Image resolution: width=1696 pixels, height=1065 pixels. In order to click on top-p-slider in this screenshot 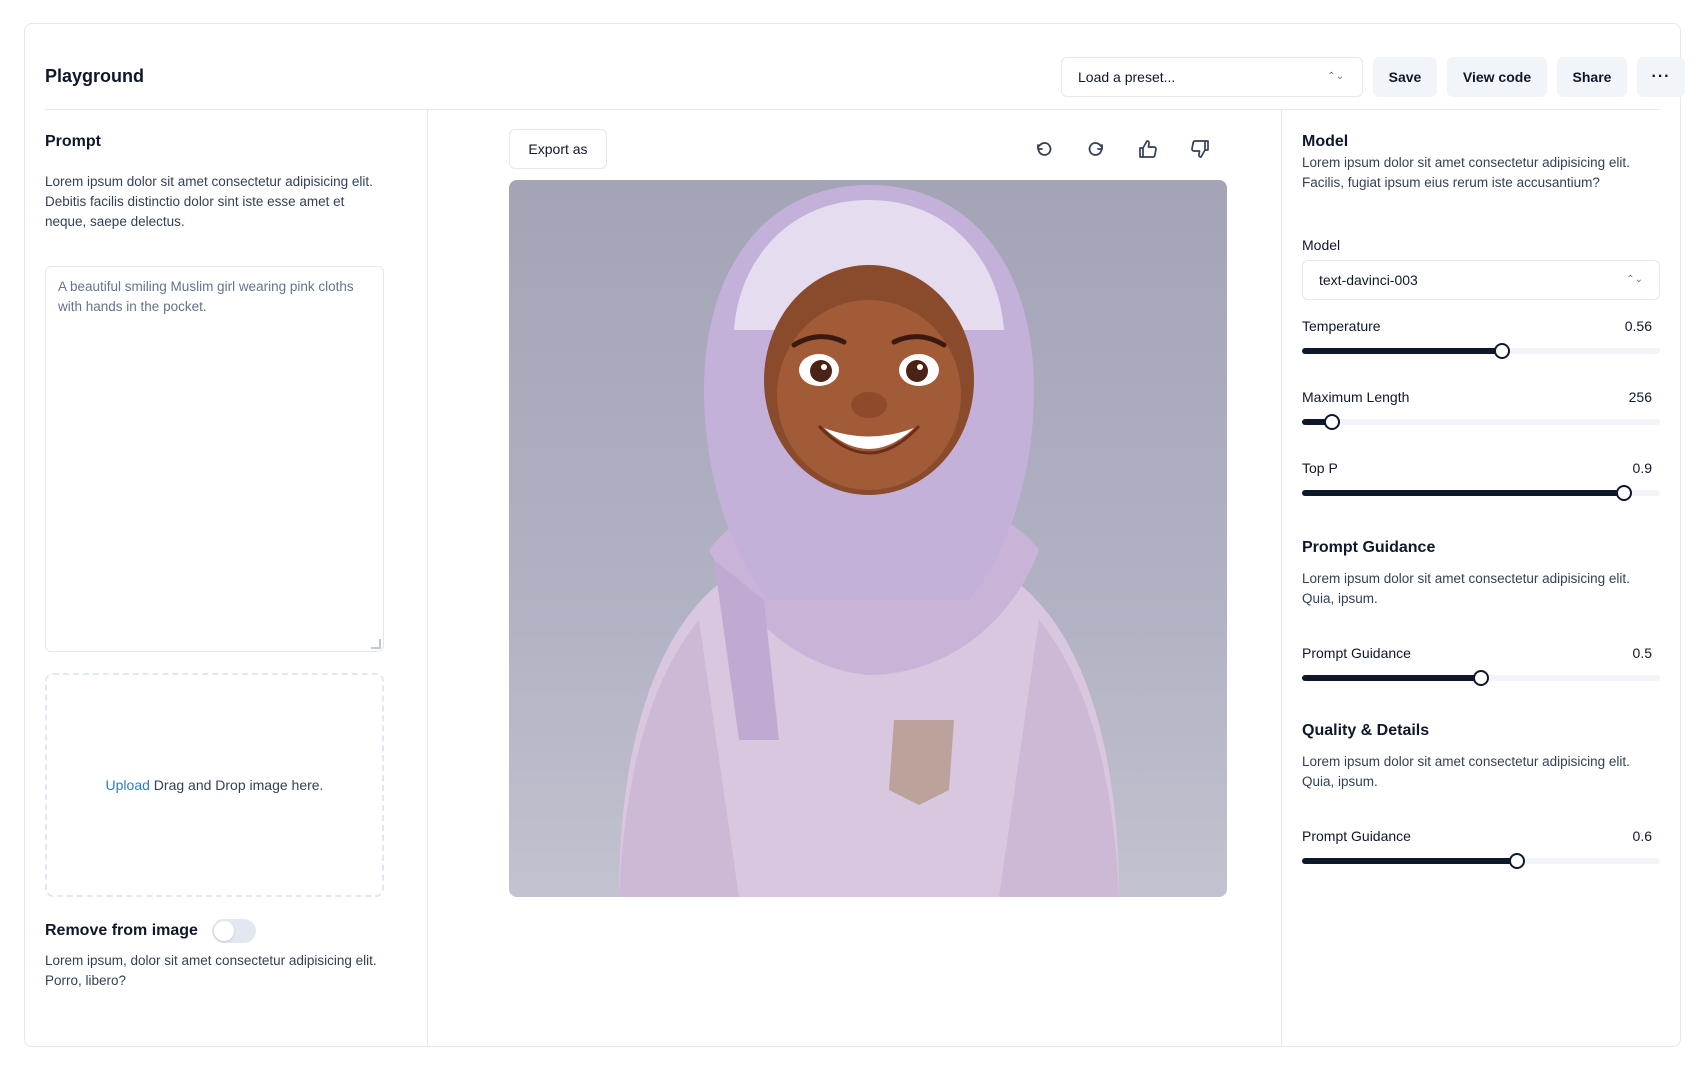, I will do `click(1481, 493)`.